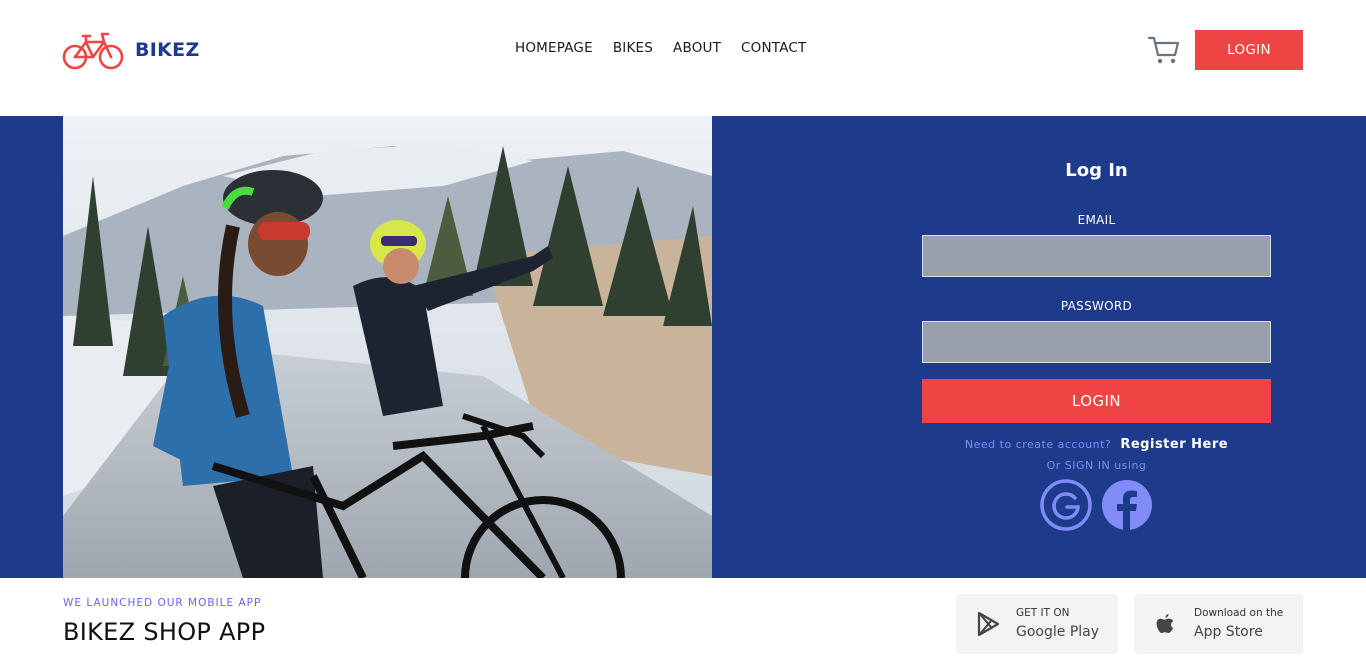  What do you see at coordinates (164, 632) in the screenshot?
I see `app-title: BIKEZ SHOP APP` at bounding box center [164, 632].